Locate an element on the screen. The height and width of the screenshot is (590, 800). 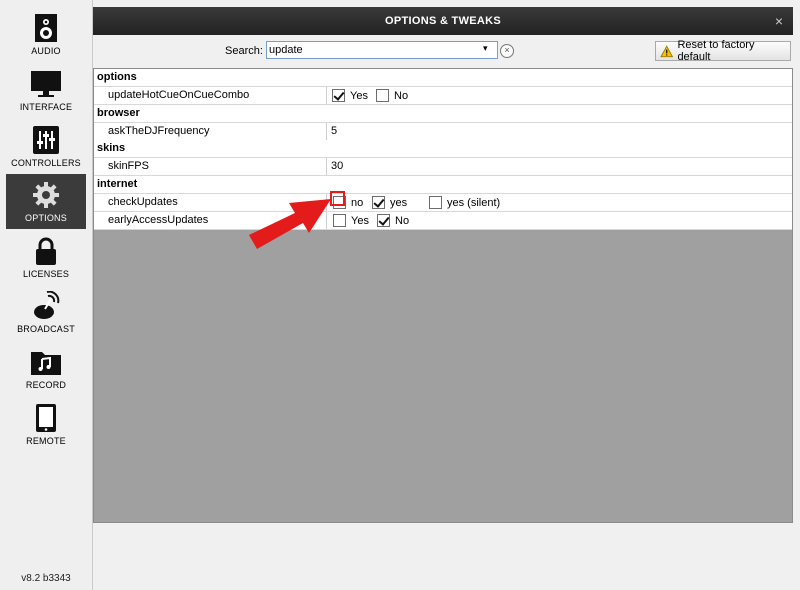
title-bar: OPTIONS & TWEAKS × is located at coordinates (443, 21).